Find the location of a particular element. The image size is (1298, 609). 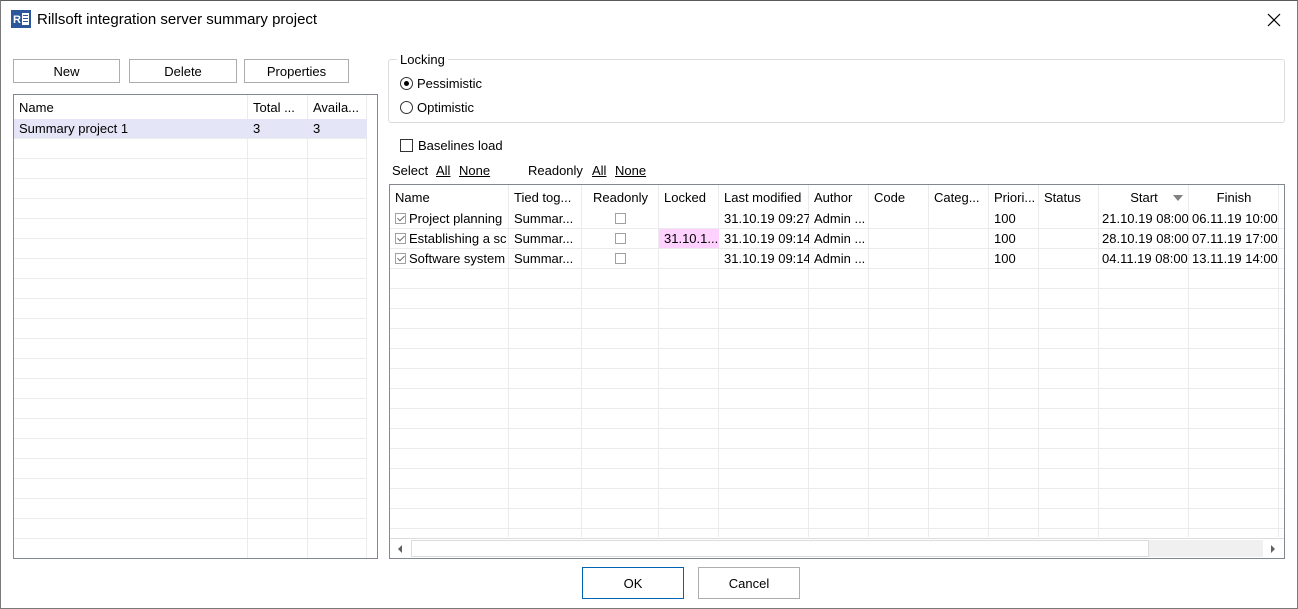

cell-name: Project planning is located at coordinates (449, 218).